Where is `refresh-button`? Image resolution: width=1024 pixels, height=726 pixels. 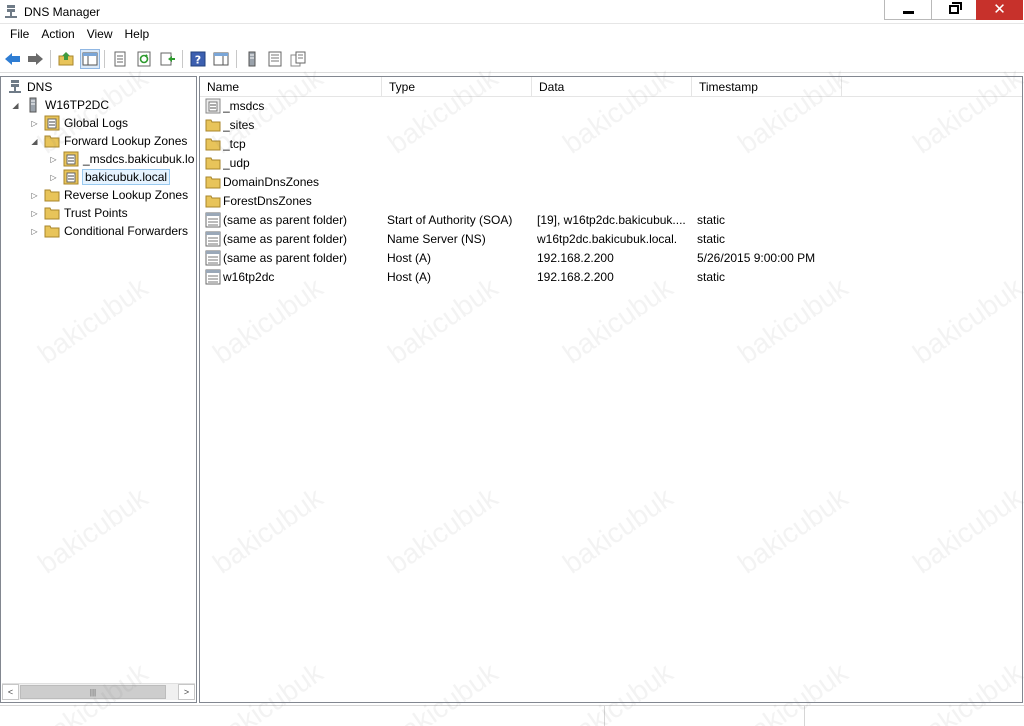
refresh-button is located at coordinates (144, 59).